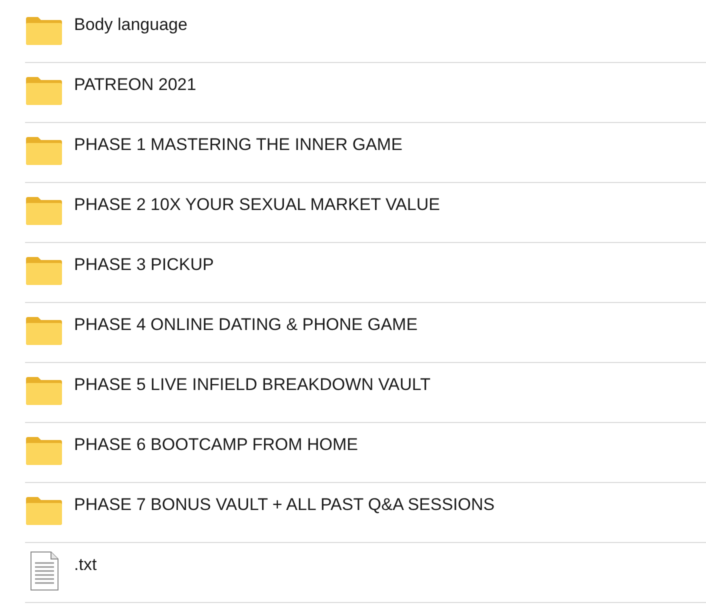 This screenshot has height=608, width=706. Describe the element at coordinates (131, 25) in the screenshot. I see `item-name: Body language` at that location.